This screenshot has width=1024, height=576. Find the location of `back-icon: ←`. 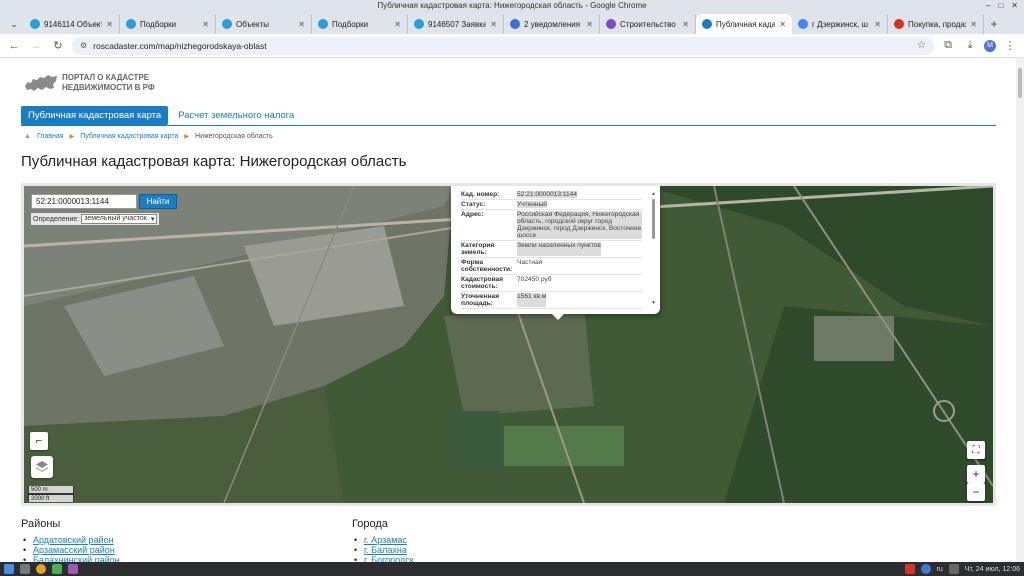

back-icon: ← is located at coordinates (14, 46).